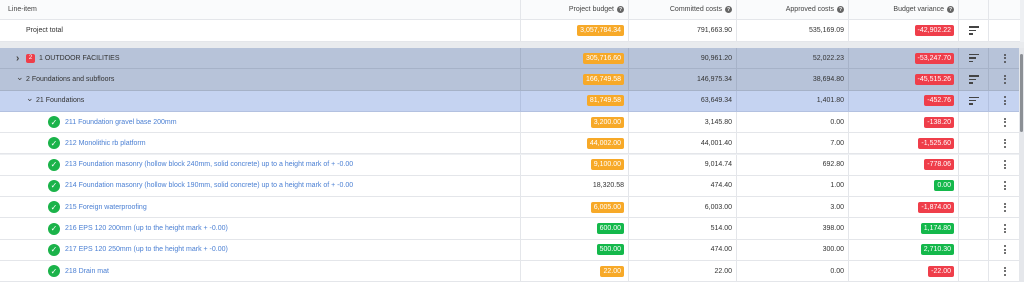 This screenshot has width=1024, height=282. Describe the element at coordinates (574, 100) in the screenshot. I see `budget-cell: 81,749.58` at that location.